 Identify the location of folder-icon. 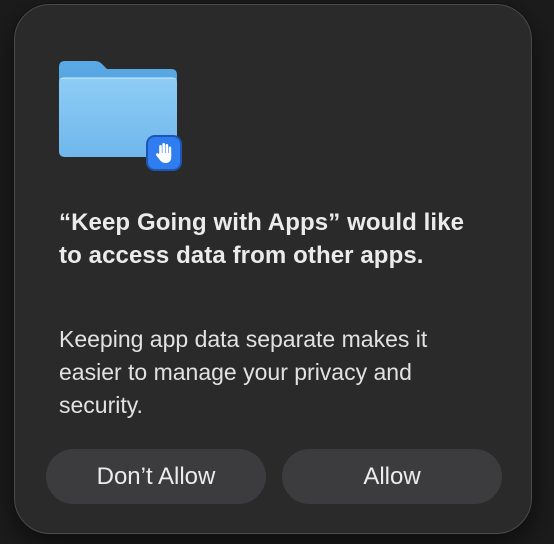
(121, 116).